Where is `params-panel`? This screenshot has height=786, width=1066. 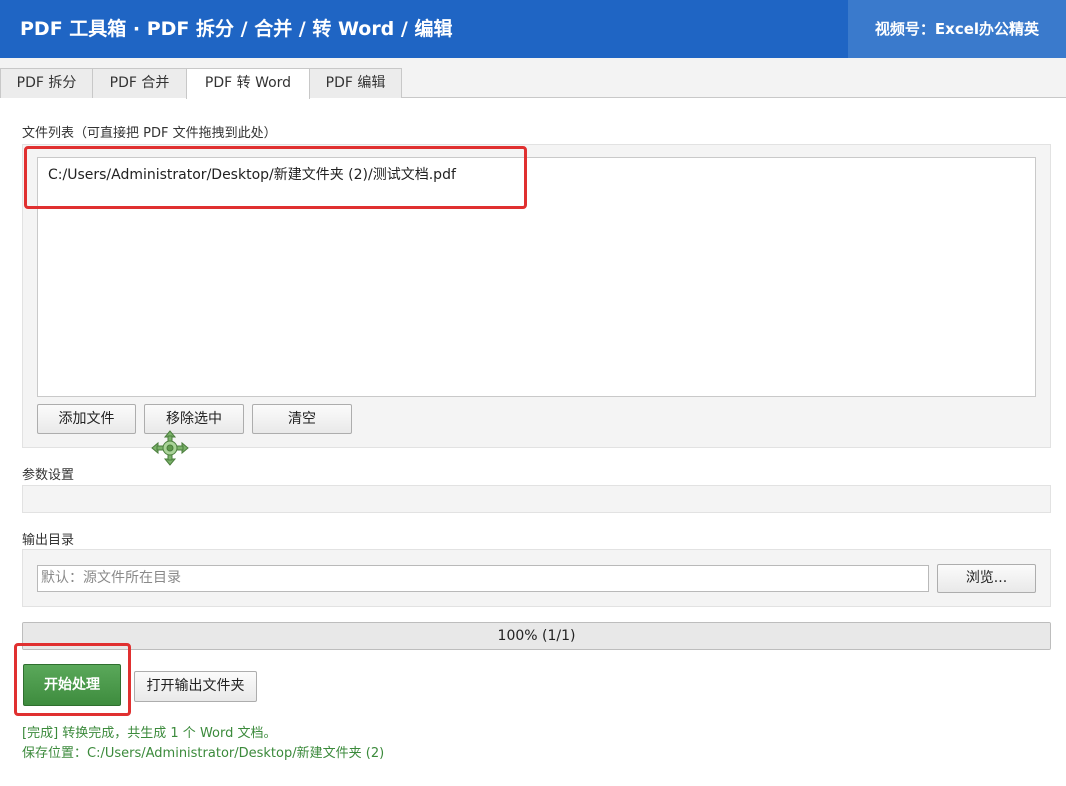
params-panel is located at coordinates (536, 499).